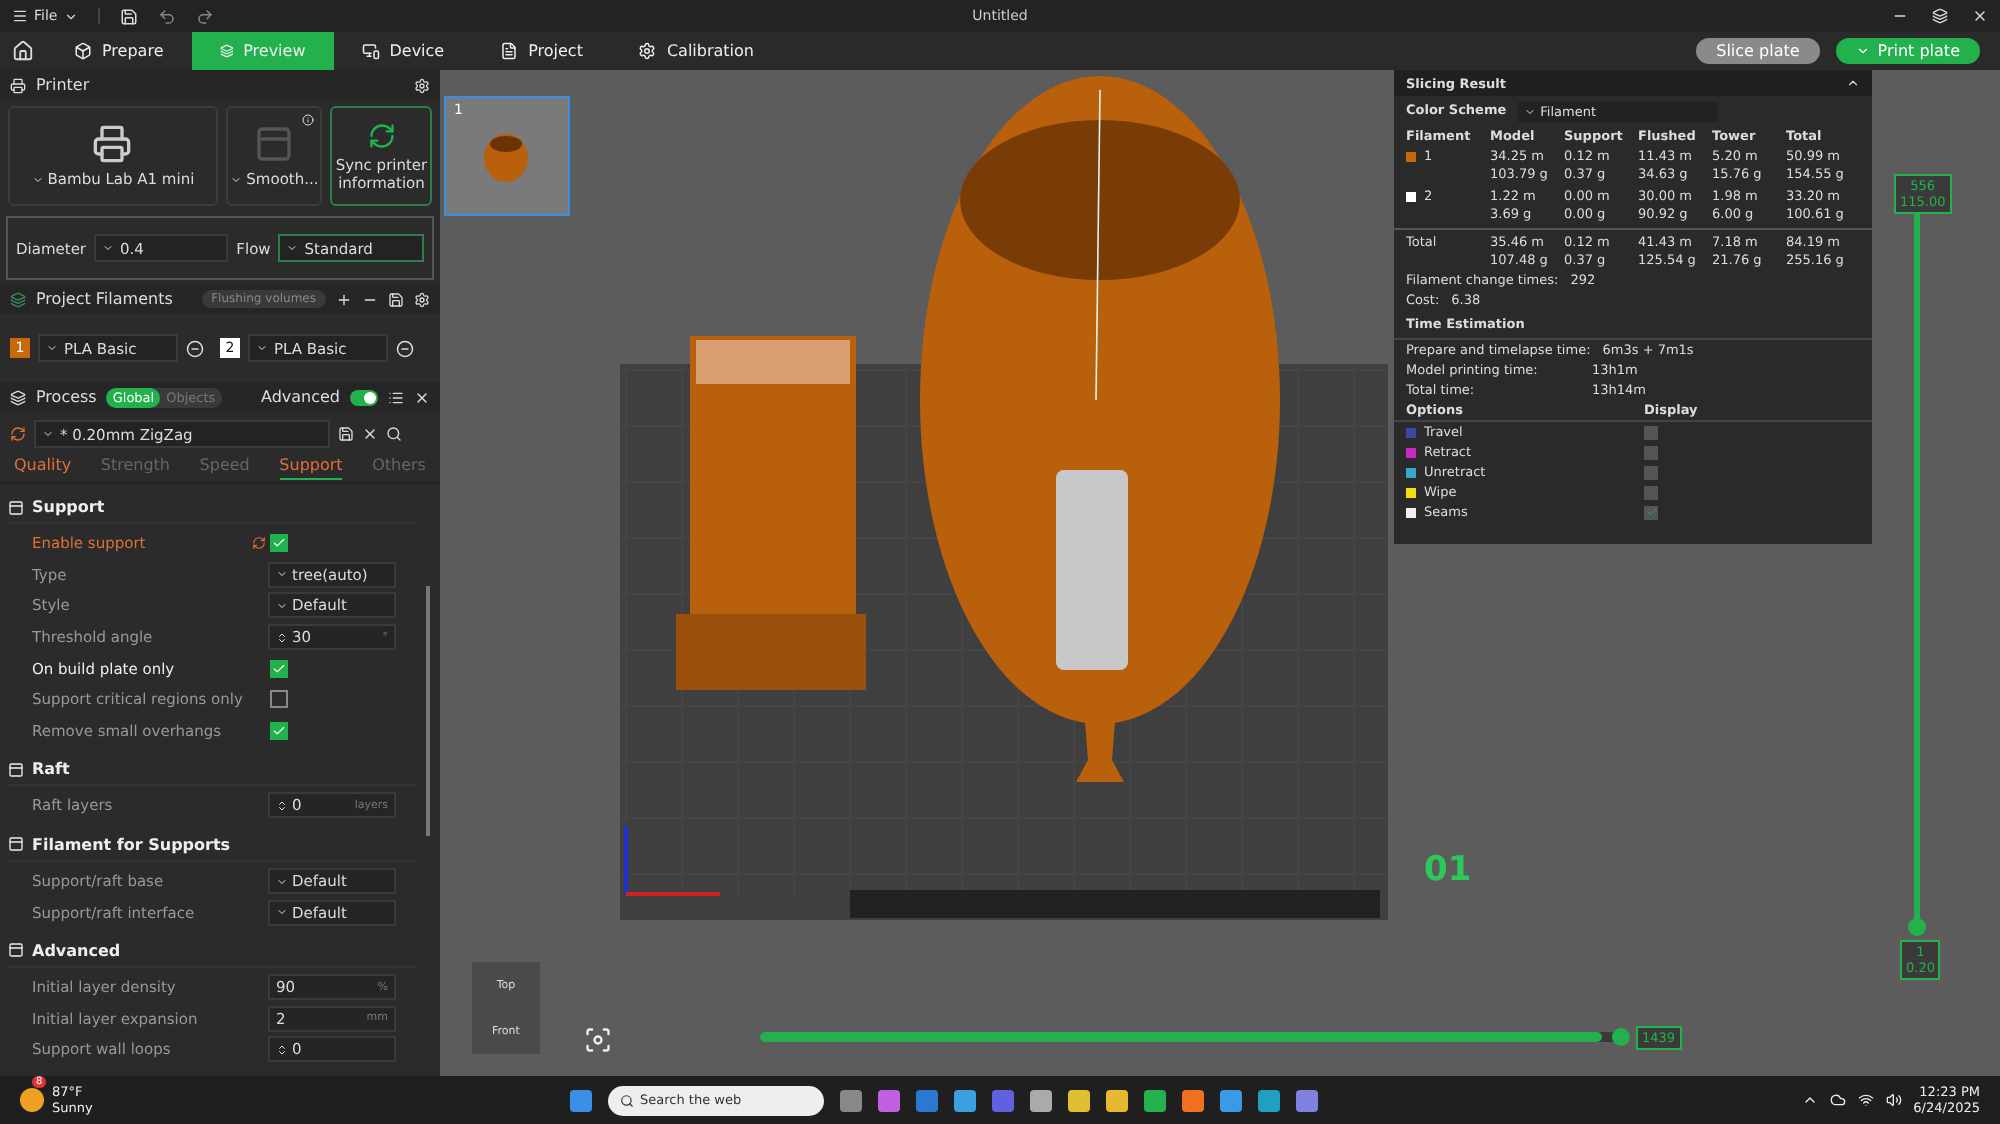  Describe the element at coordinates (68, 507) in the screenshot. I see `section-title: Support` at that location.